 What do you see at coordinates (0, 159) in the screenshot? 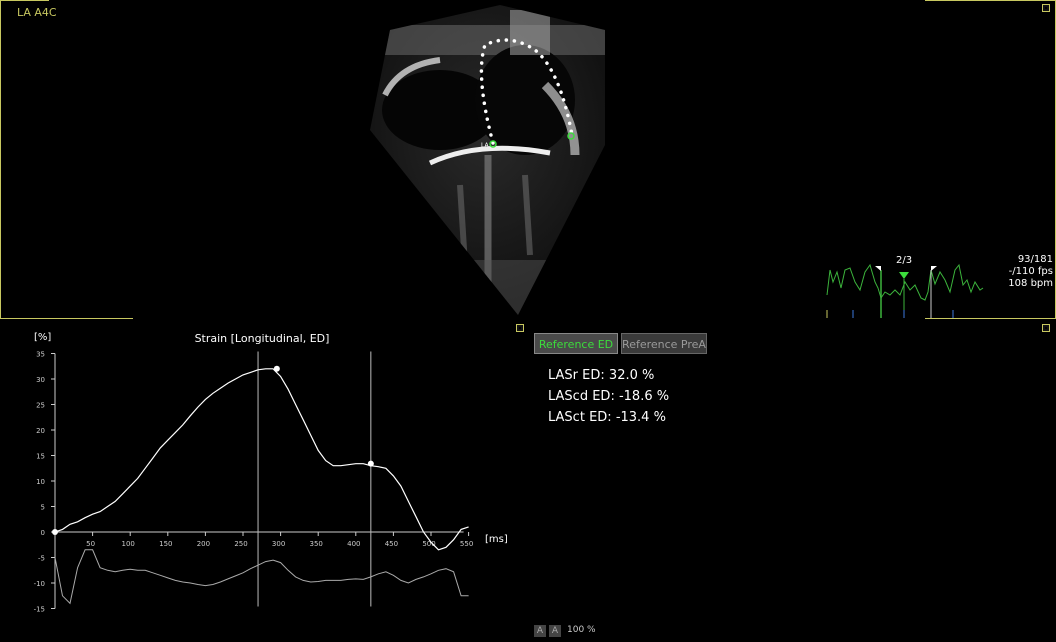
I see `frame-edge-left` at bounding box center [0, 159].